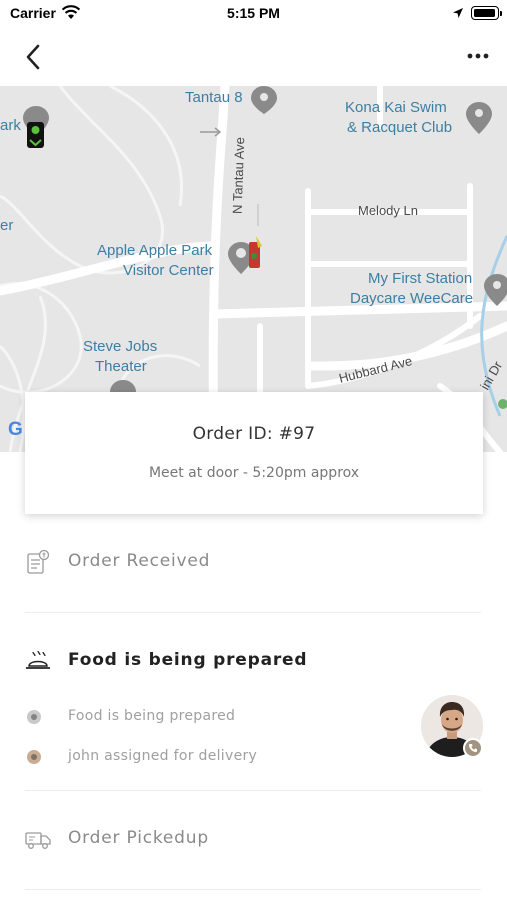  What do you see at coordinates (10, 125) in the screenshot?
I see `map-label-park-edge: ark` at bounding box center [10, 125].